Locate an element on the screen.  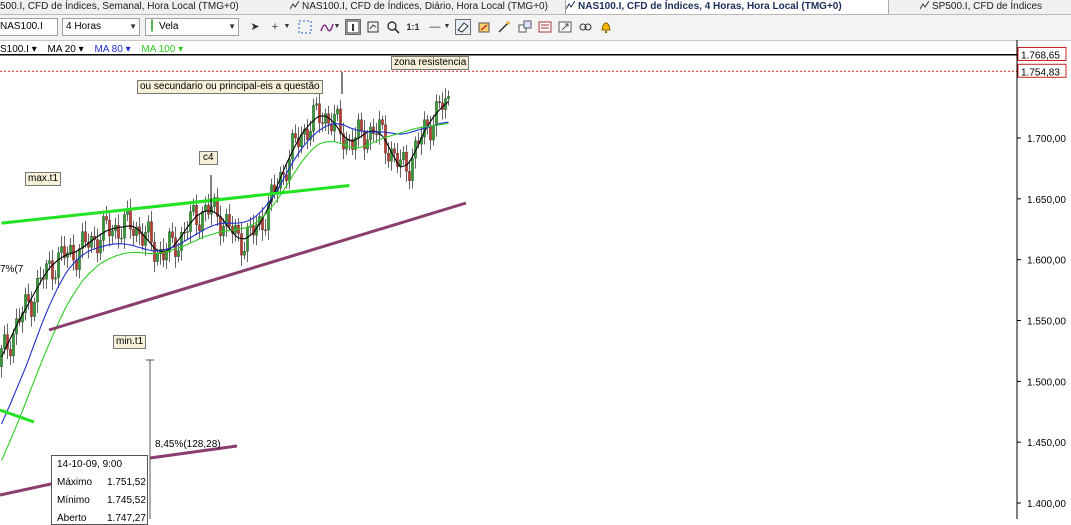
c4-label: c4 is located at coordinates (208, 158).